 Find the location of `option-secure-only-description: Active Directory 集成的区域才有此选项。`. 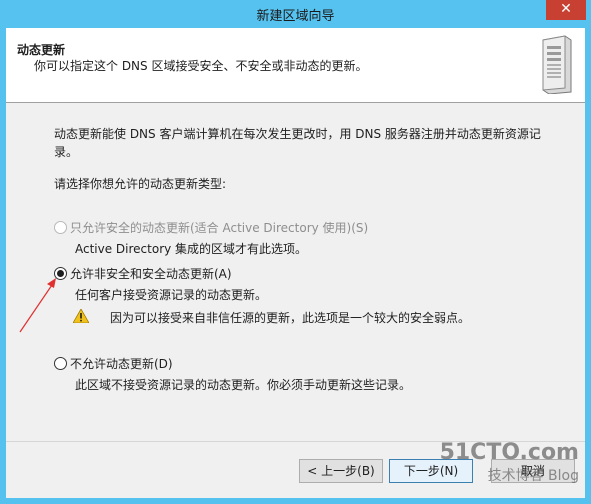

option-secure-only-description: Active Directory 集成的区域才有此选项。 is located at coordinates (191, 249).